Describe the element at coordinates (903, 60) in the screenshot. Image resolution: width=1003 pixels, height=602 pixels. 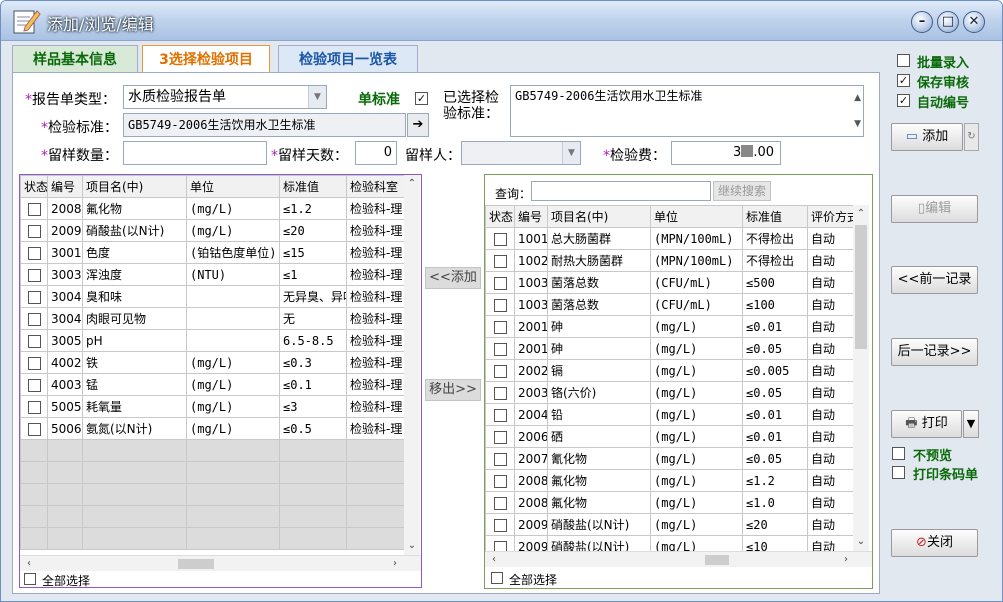
I see `batch-entry-checkbox` at that location.